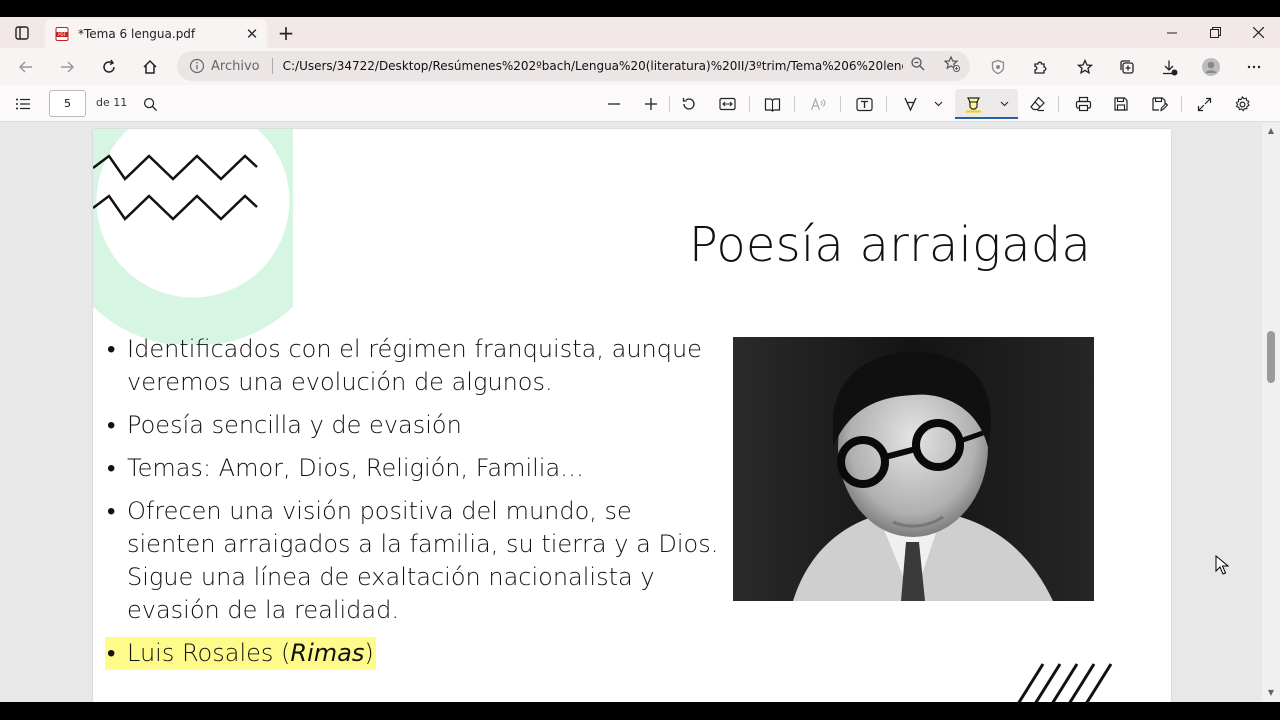 The image size is (1280, 720). I want to click on erase-button, so click(1037, 104).